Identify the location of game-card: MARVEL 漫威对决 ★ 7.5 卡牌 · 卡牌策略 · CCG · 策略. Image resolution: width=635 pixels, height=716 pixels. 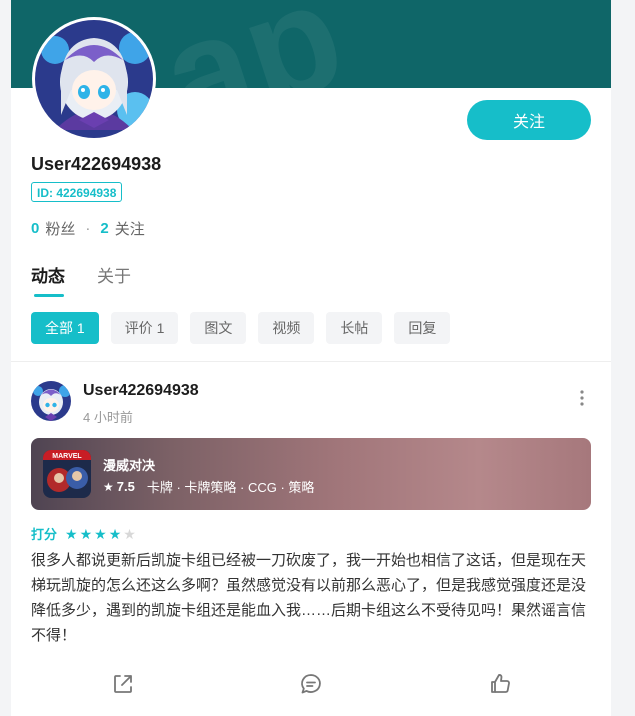
(311, 474).